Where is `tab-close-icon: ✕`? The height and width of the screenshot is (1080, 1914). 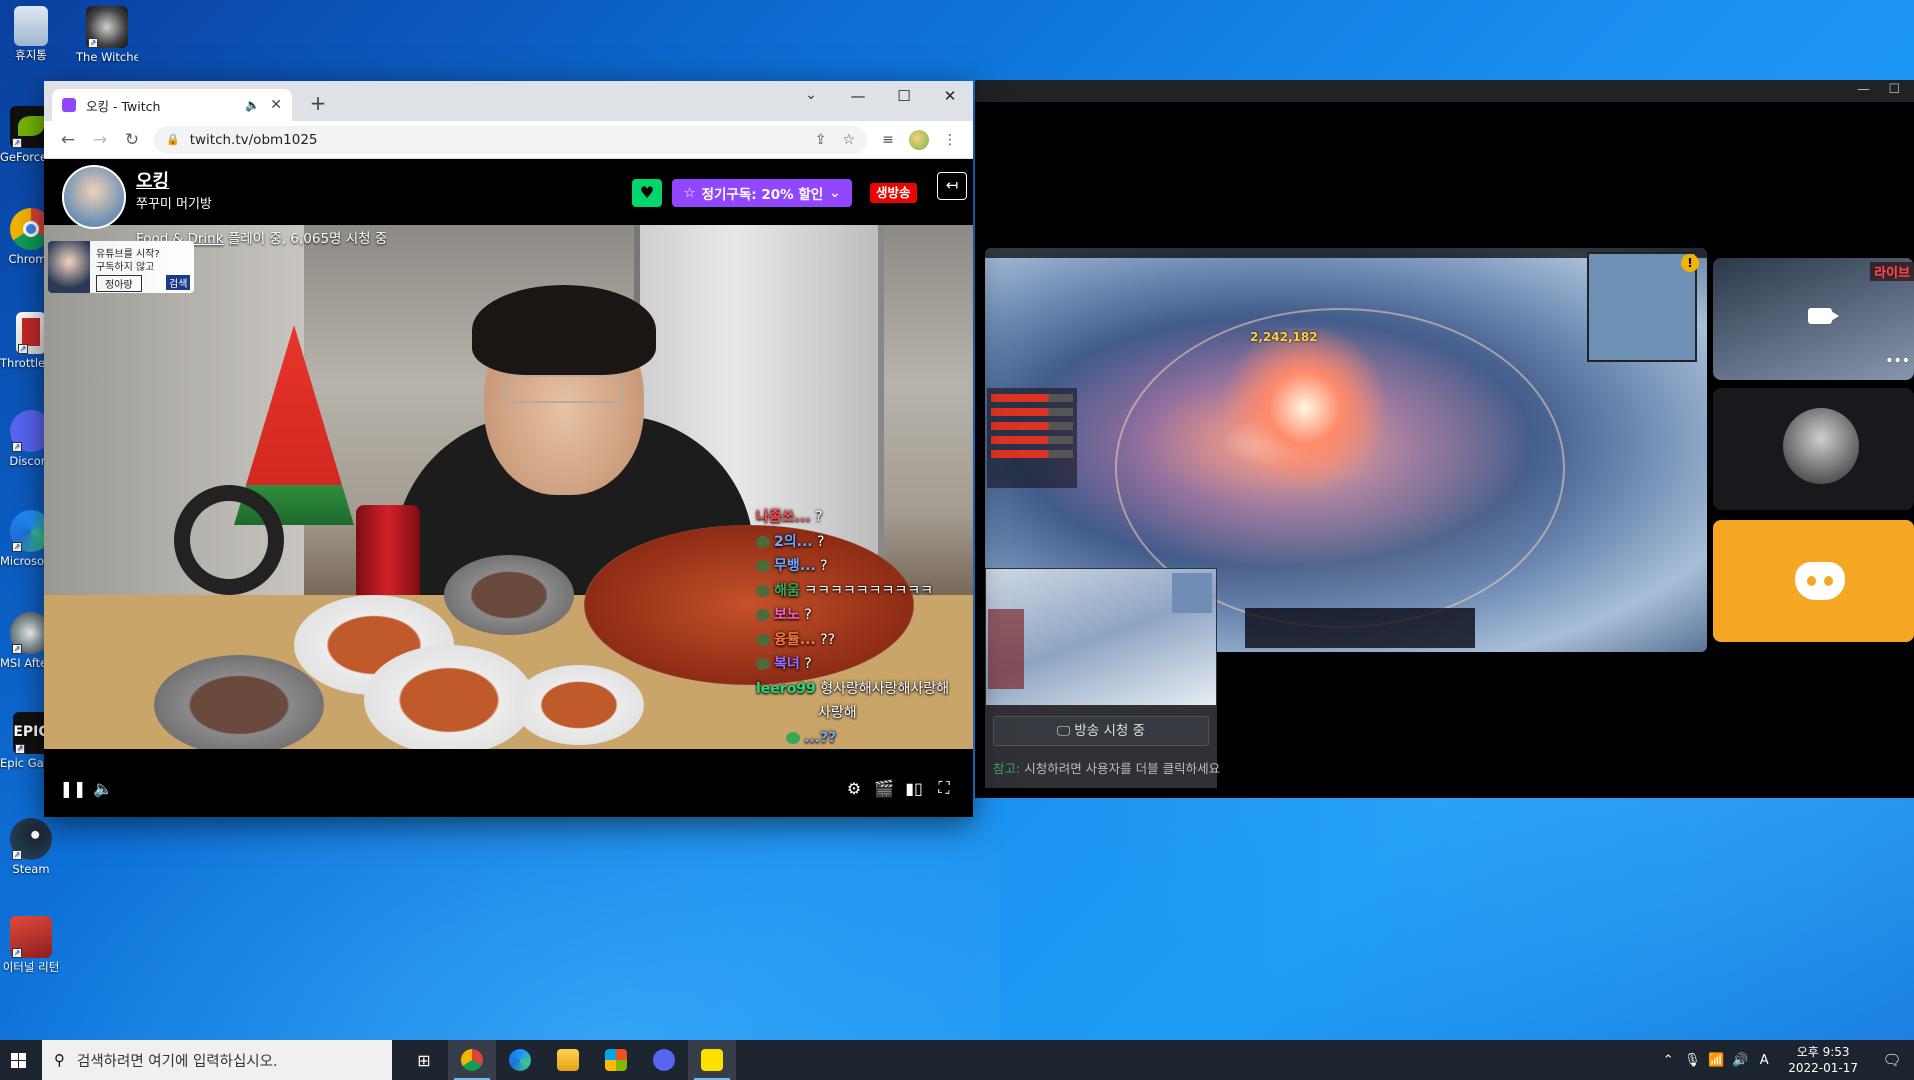 tab-close-icon: ✕ is located at coordinates (276, 105).